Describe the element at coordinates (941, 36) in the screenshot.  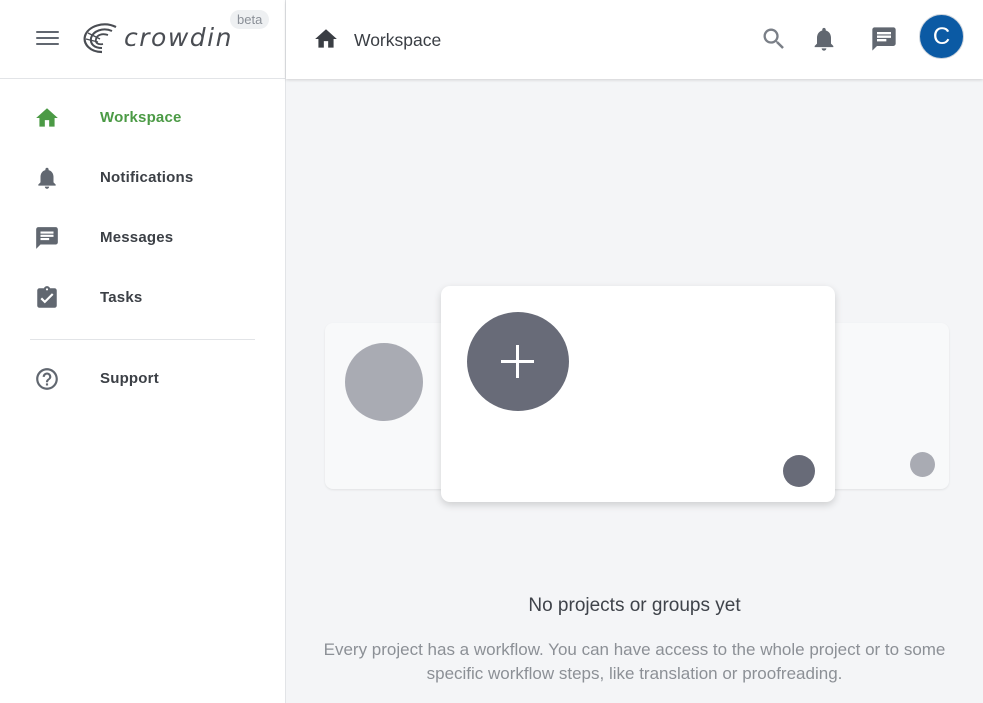
I see `avatar: C` at that location.